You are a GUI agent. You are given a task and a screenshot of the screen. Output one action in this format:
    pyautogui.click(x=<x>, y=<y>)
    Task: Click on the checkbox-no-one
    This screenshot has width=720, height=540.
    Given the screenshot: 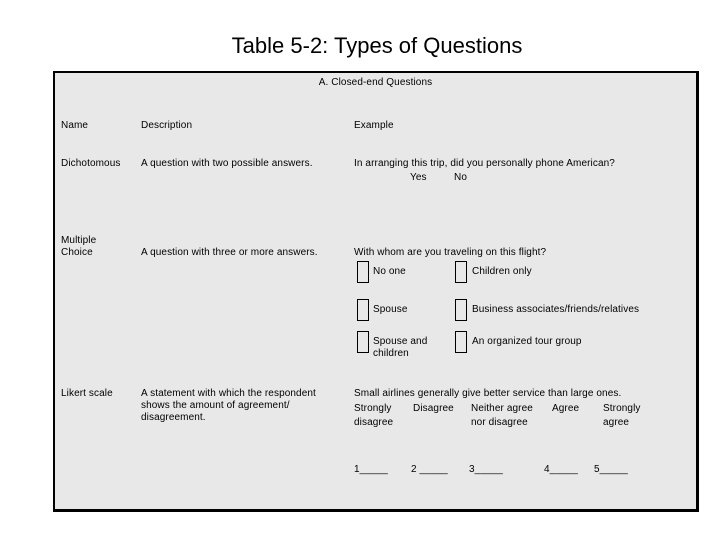 What is the action you would take?
    pyautogui.click(x=363, y=272)
    